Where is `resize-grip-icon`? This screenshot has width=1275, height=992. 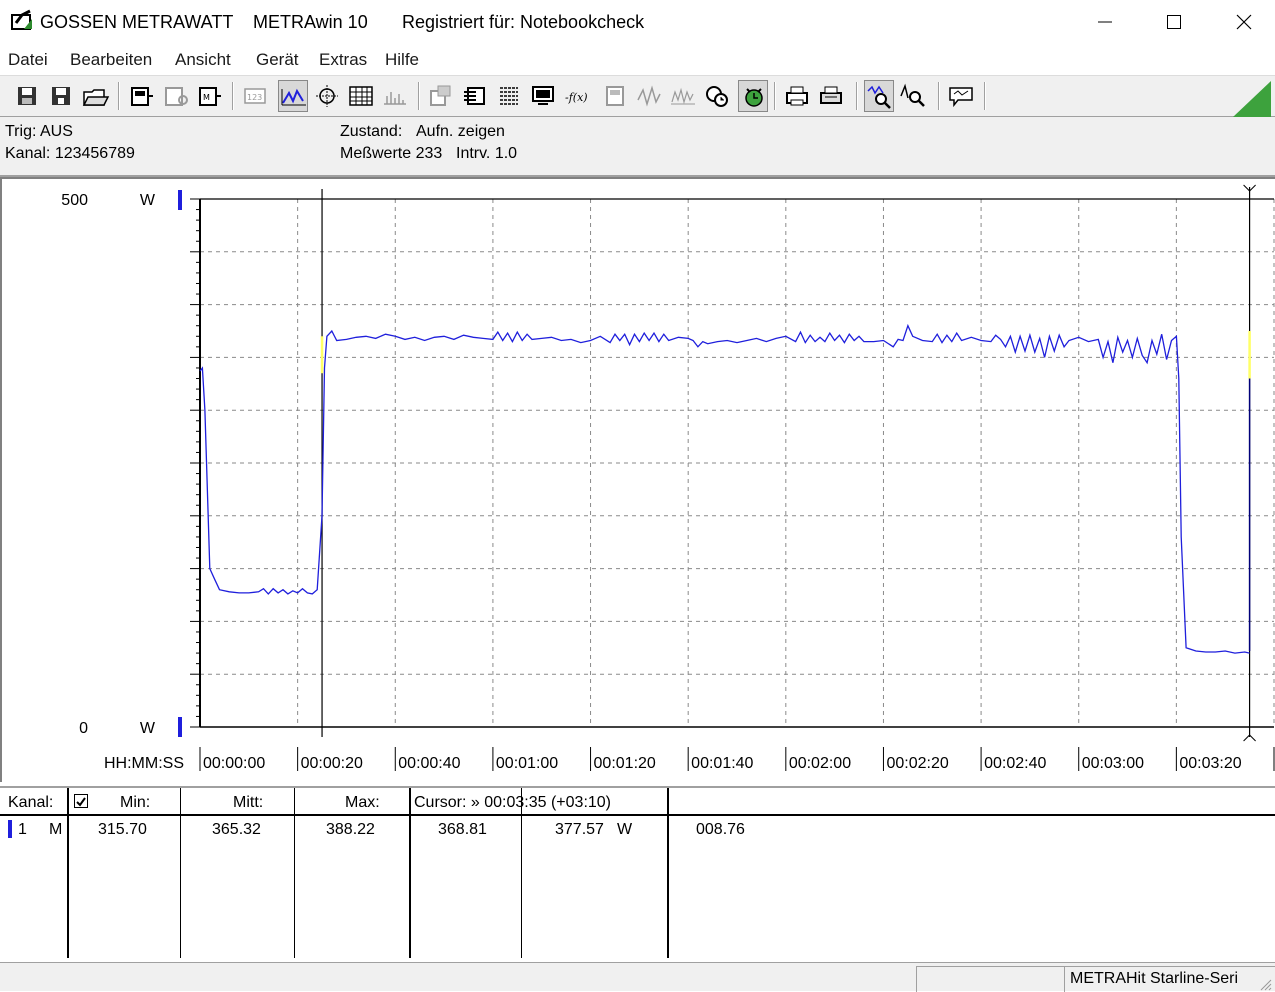
resize-grip-icon is located at coordinates (1265, 984).